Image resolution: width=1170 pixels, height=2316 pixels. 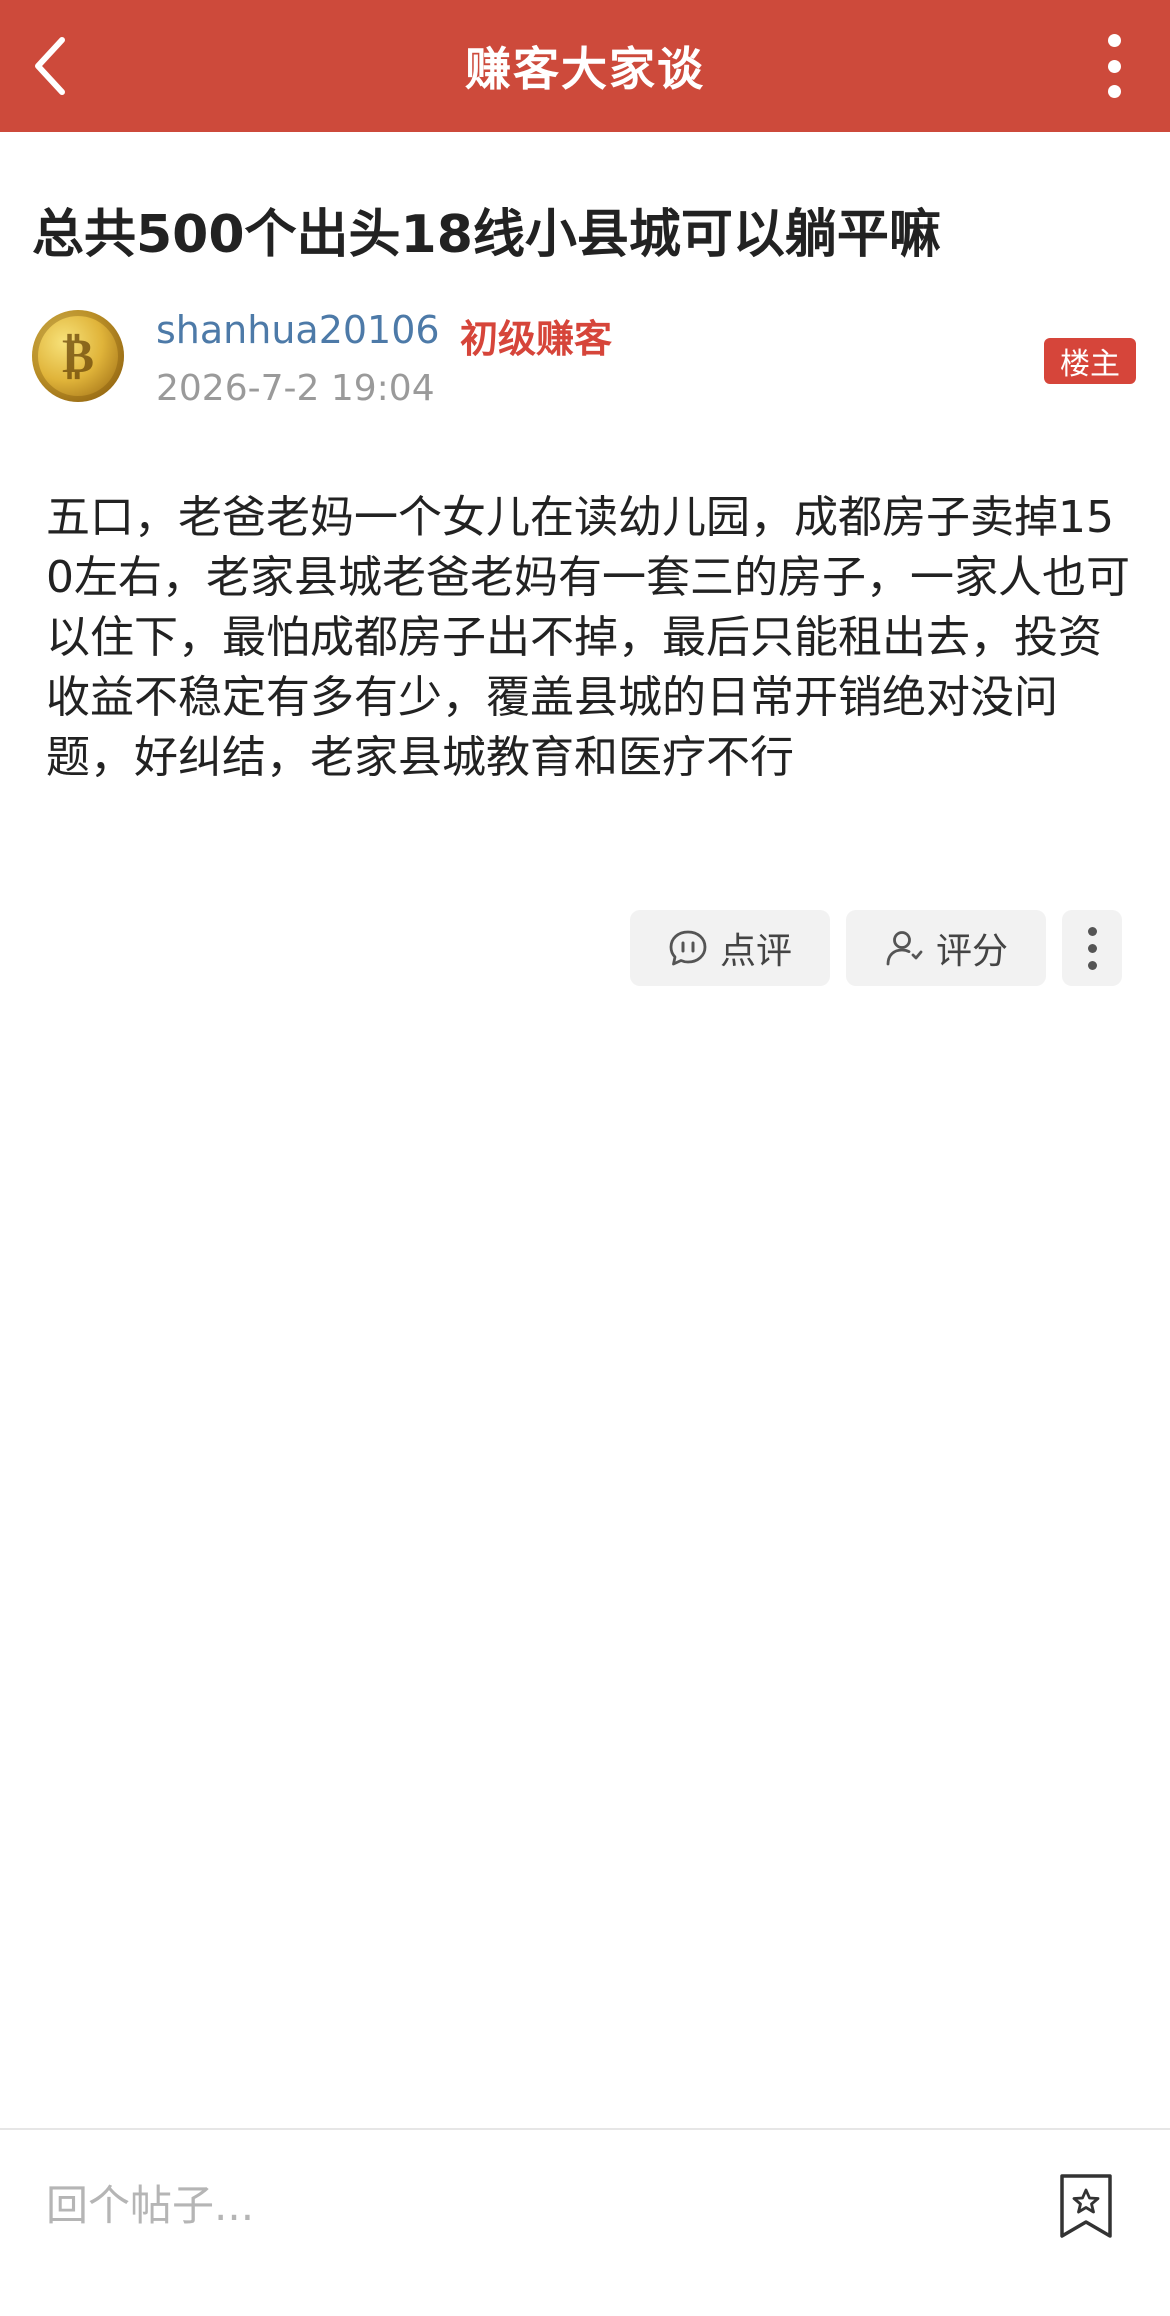 What do you see at coordinates (1092, 948) in the screenshot?
I see `post-more-button` at bounding box center [1092, 948].